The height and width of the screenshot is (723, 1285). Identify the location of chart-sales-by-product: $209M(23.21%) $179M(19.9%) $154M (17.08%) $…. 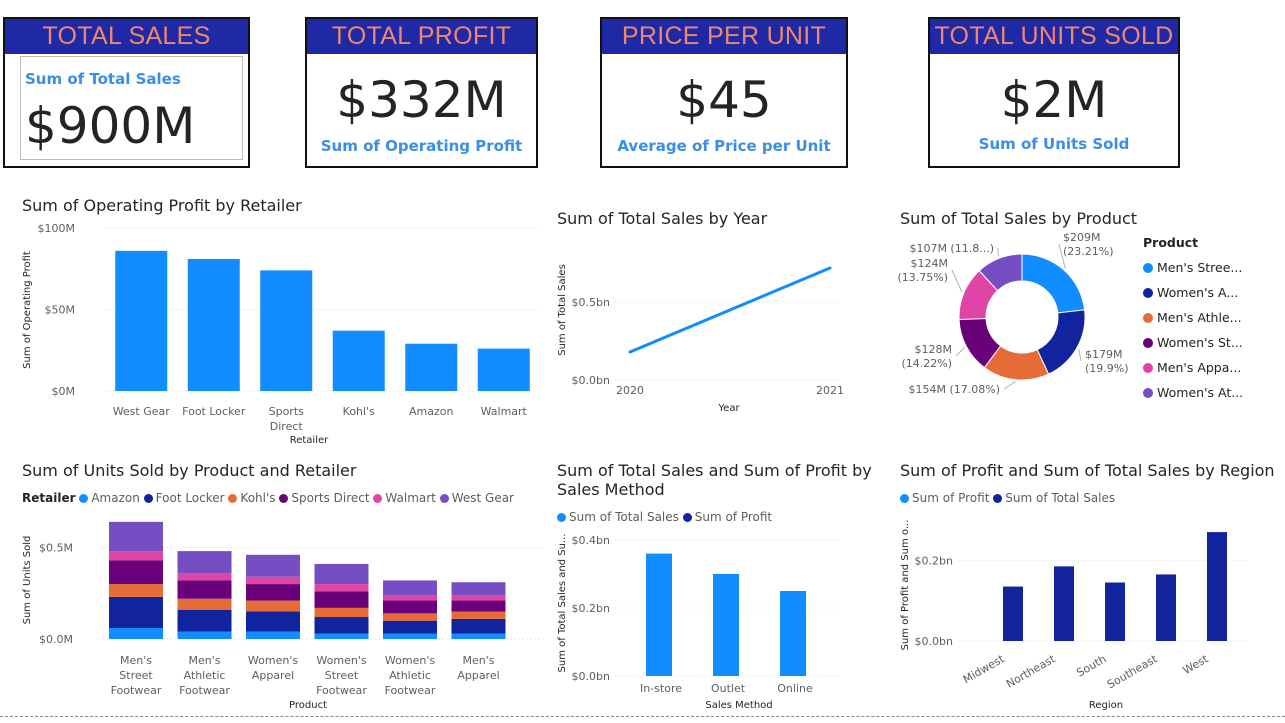
(1010, 317).